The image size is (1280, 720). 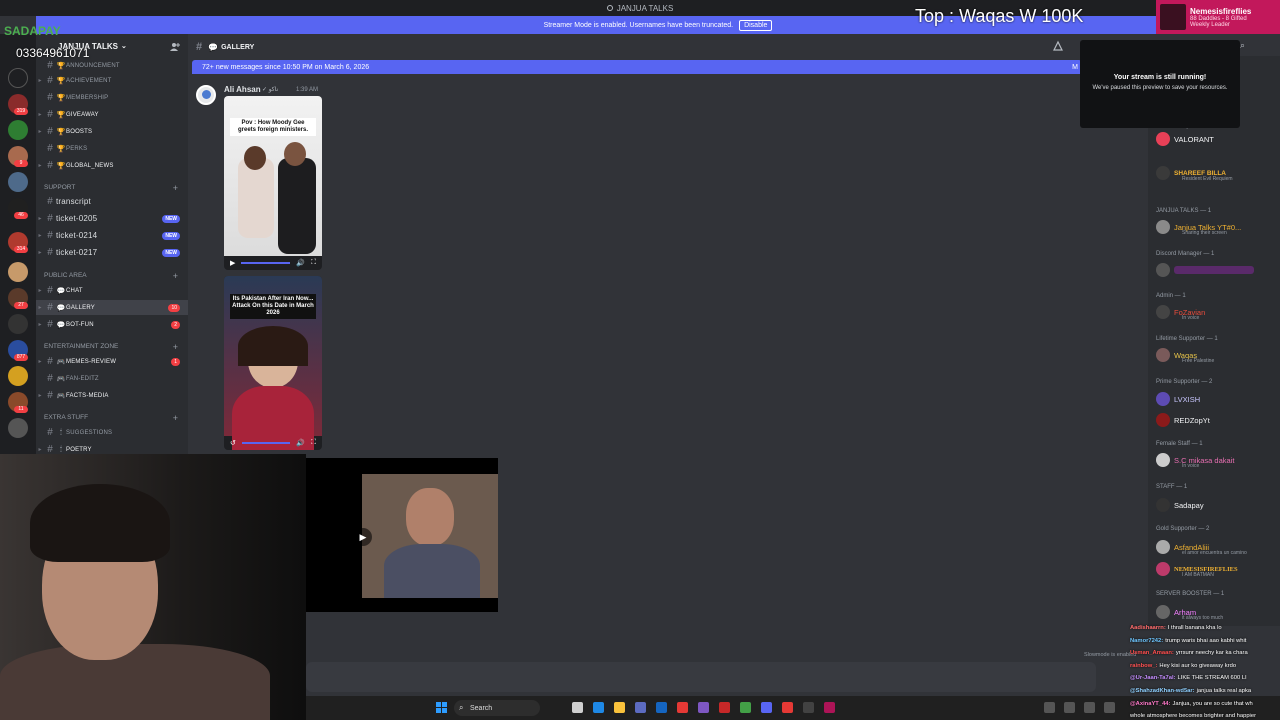 I want to click on message-author: Ali Ahsan, so click(x=242, y=89).